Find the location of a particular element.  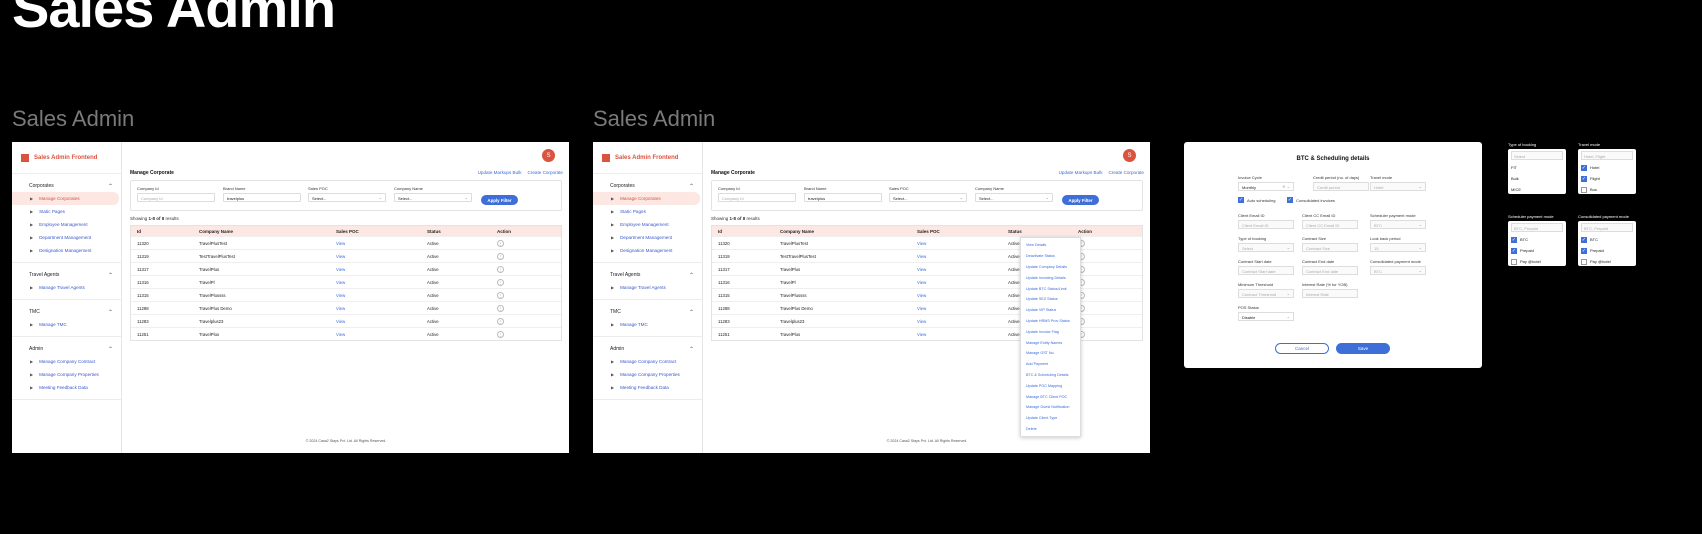

client-email-field: Client Email ID Client Email ID is located at coordinates (1266, 221).